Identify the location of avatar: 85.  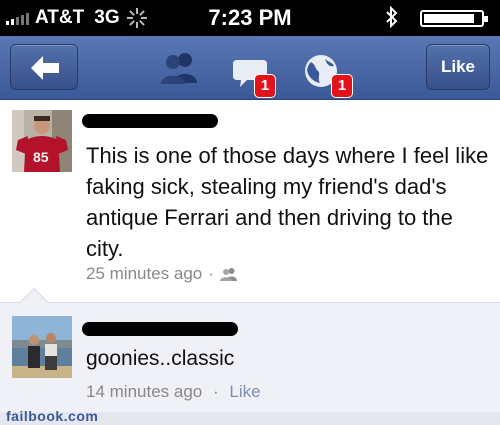
(42, 141).